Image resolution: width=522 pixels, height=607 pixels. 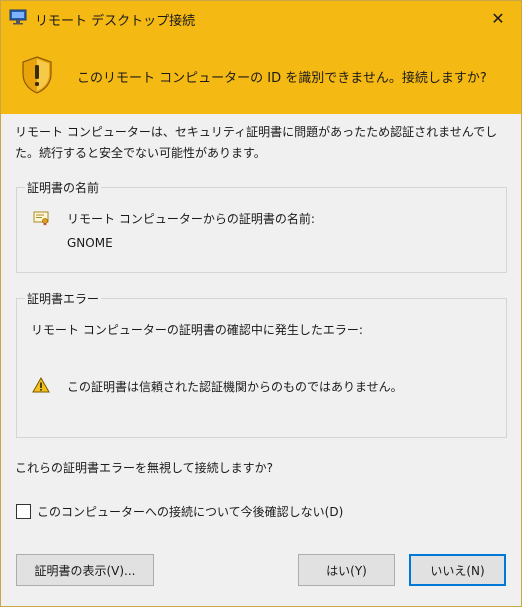 I want to click on intro-line-2: た。続行すると安全でない可能性があります。, so click(x=140, y=153).